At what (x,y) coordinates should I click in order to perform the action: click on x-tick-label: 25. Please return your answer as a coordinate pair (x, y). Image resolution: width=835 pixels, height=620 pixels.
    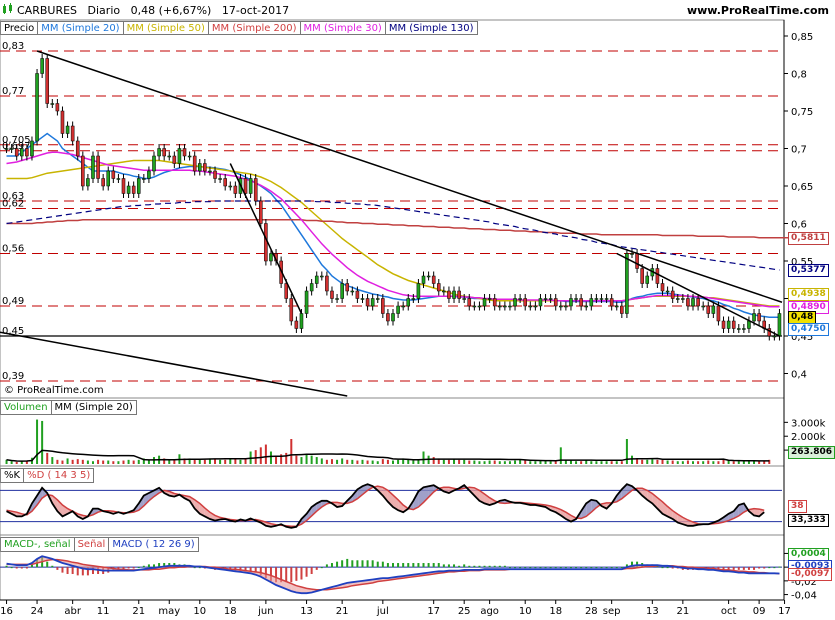
    Looking at the image, I should click on (464, 611).